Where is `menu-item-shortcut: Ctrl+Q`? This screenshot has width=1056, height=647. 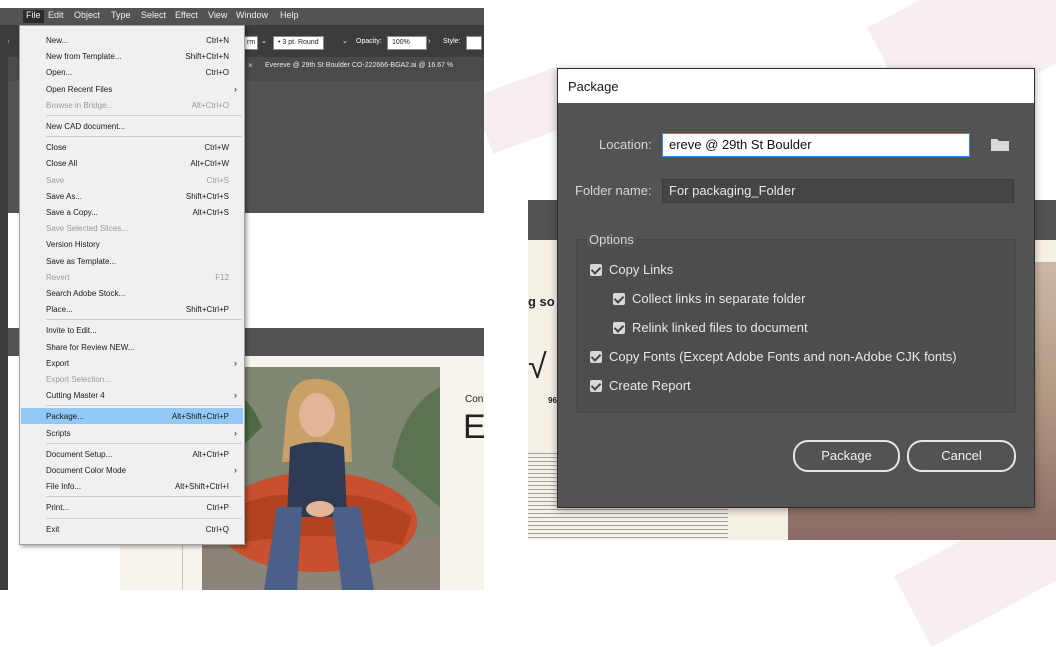 menu-item-shortcut: Ctrl+Q is located at coordinates (217, 529).